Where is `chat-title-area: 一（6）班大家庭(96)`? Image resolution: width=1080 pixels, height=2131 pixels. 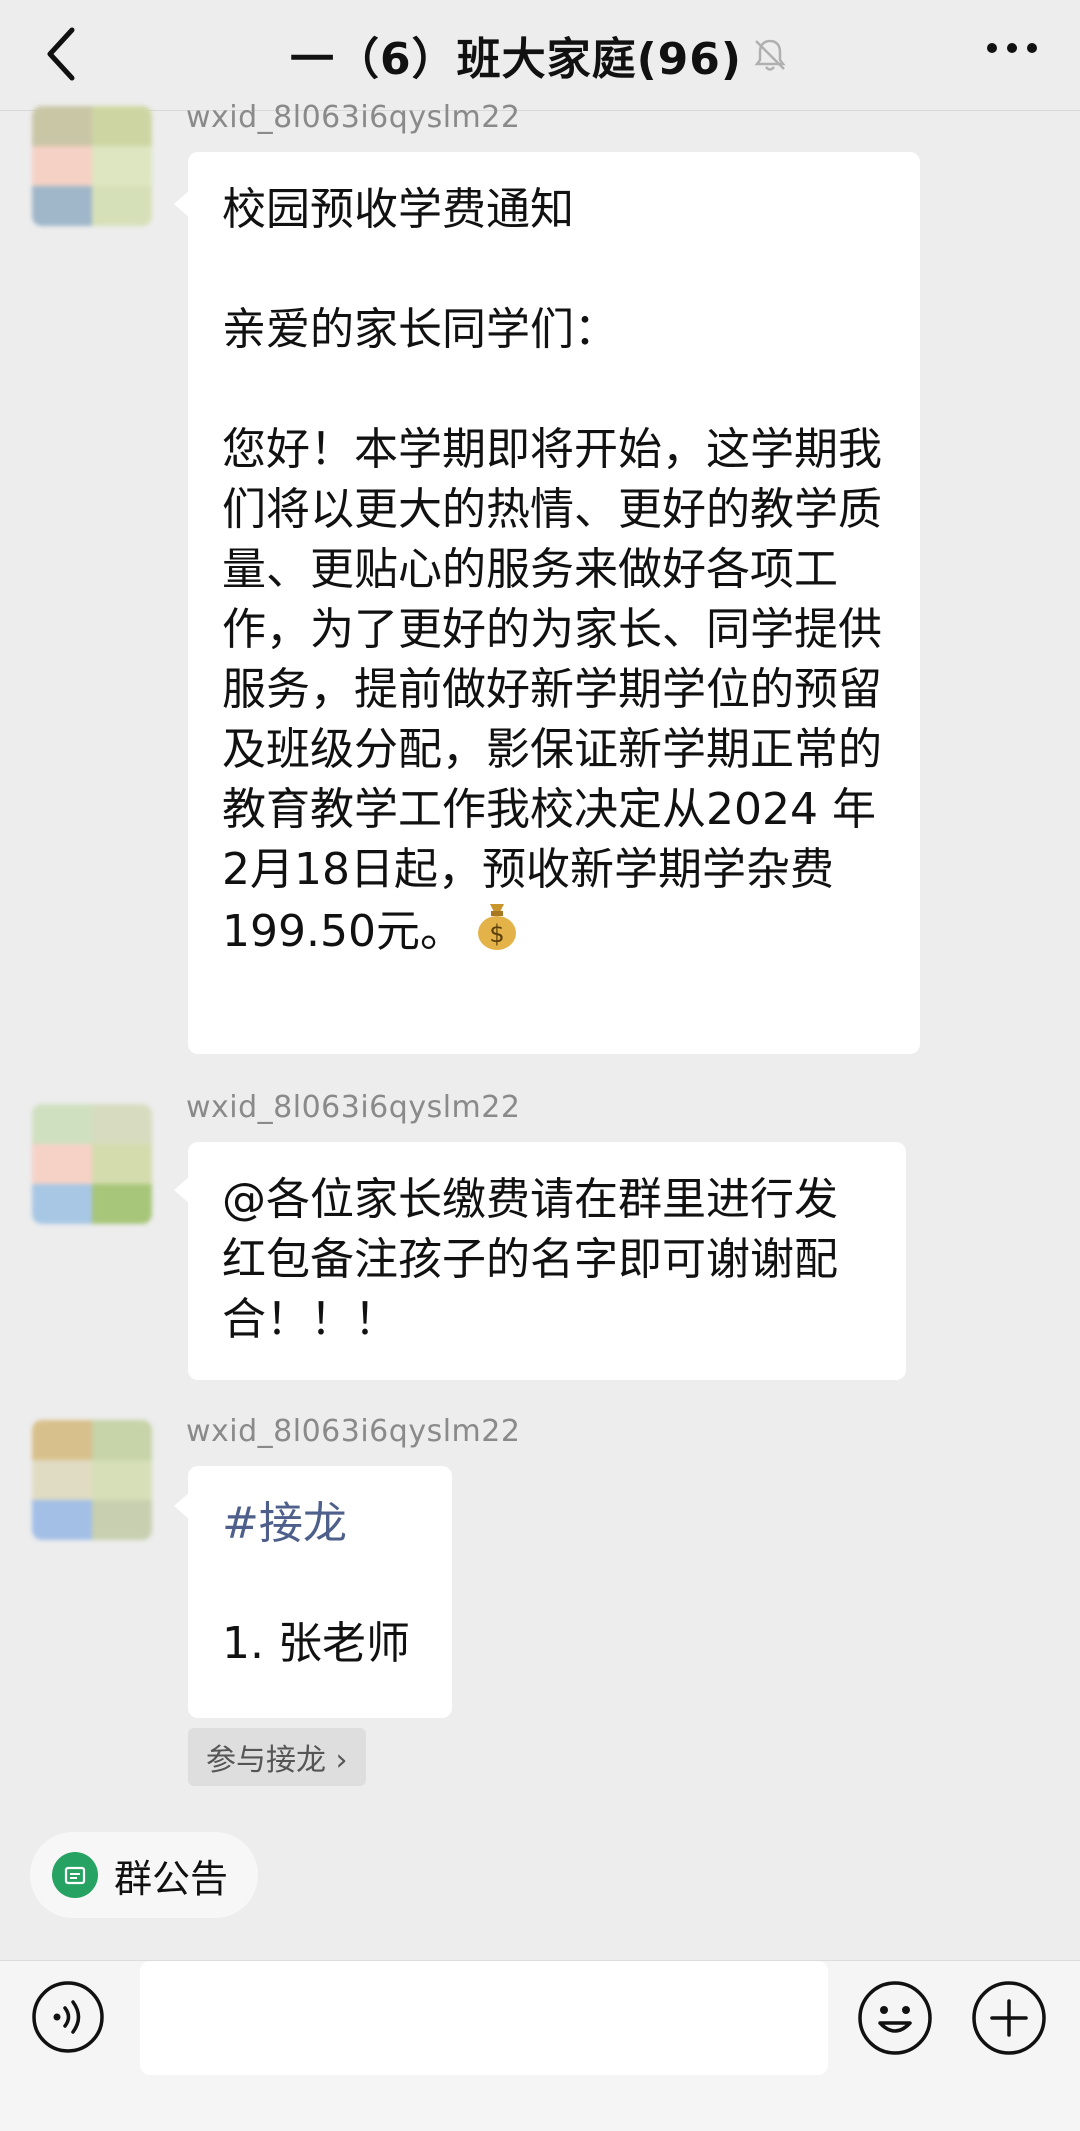 chat-title-area: 一（6）班大家庭(96) is located at coordinates (540, 55).